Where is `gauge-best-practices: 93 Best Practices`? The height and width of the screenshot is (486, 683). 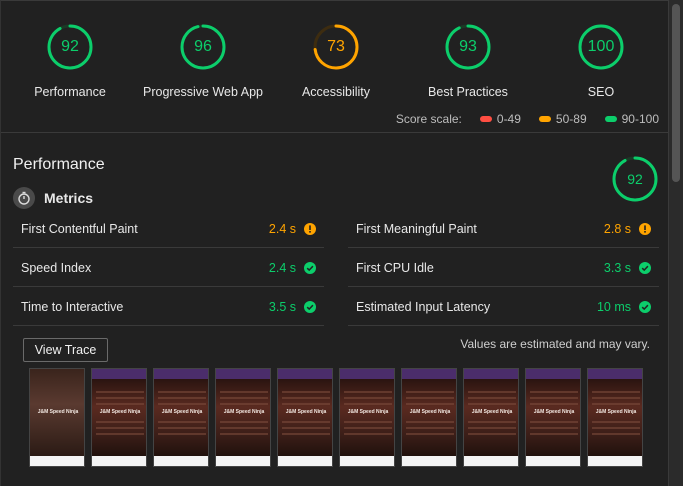 gauge-best-practices: 93 Best Practices is located at coordinates (468, 61).